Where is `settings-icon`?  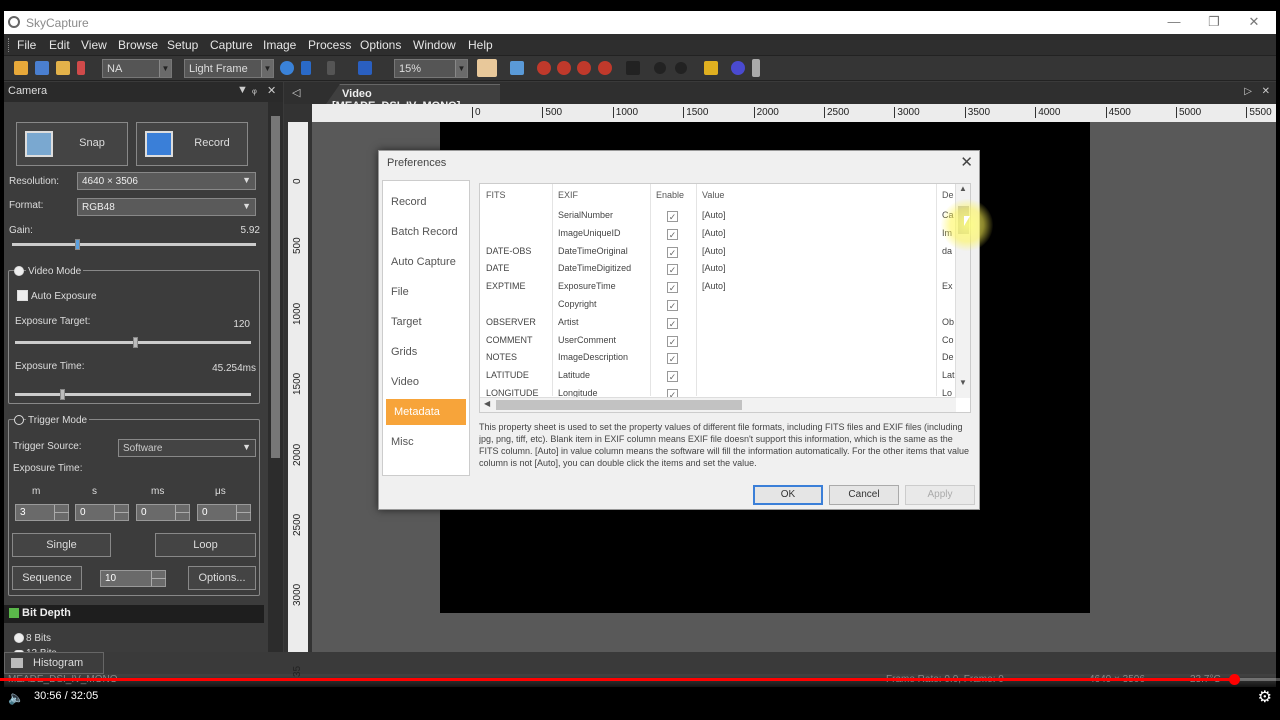
settings-icon is located at coordinates (738, 68).